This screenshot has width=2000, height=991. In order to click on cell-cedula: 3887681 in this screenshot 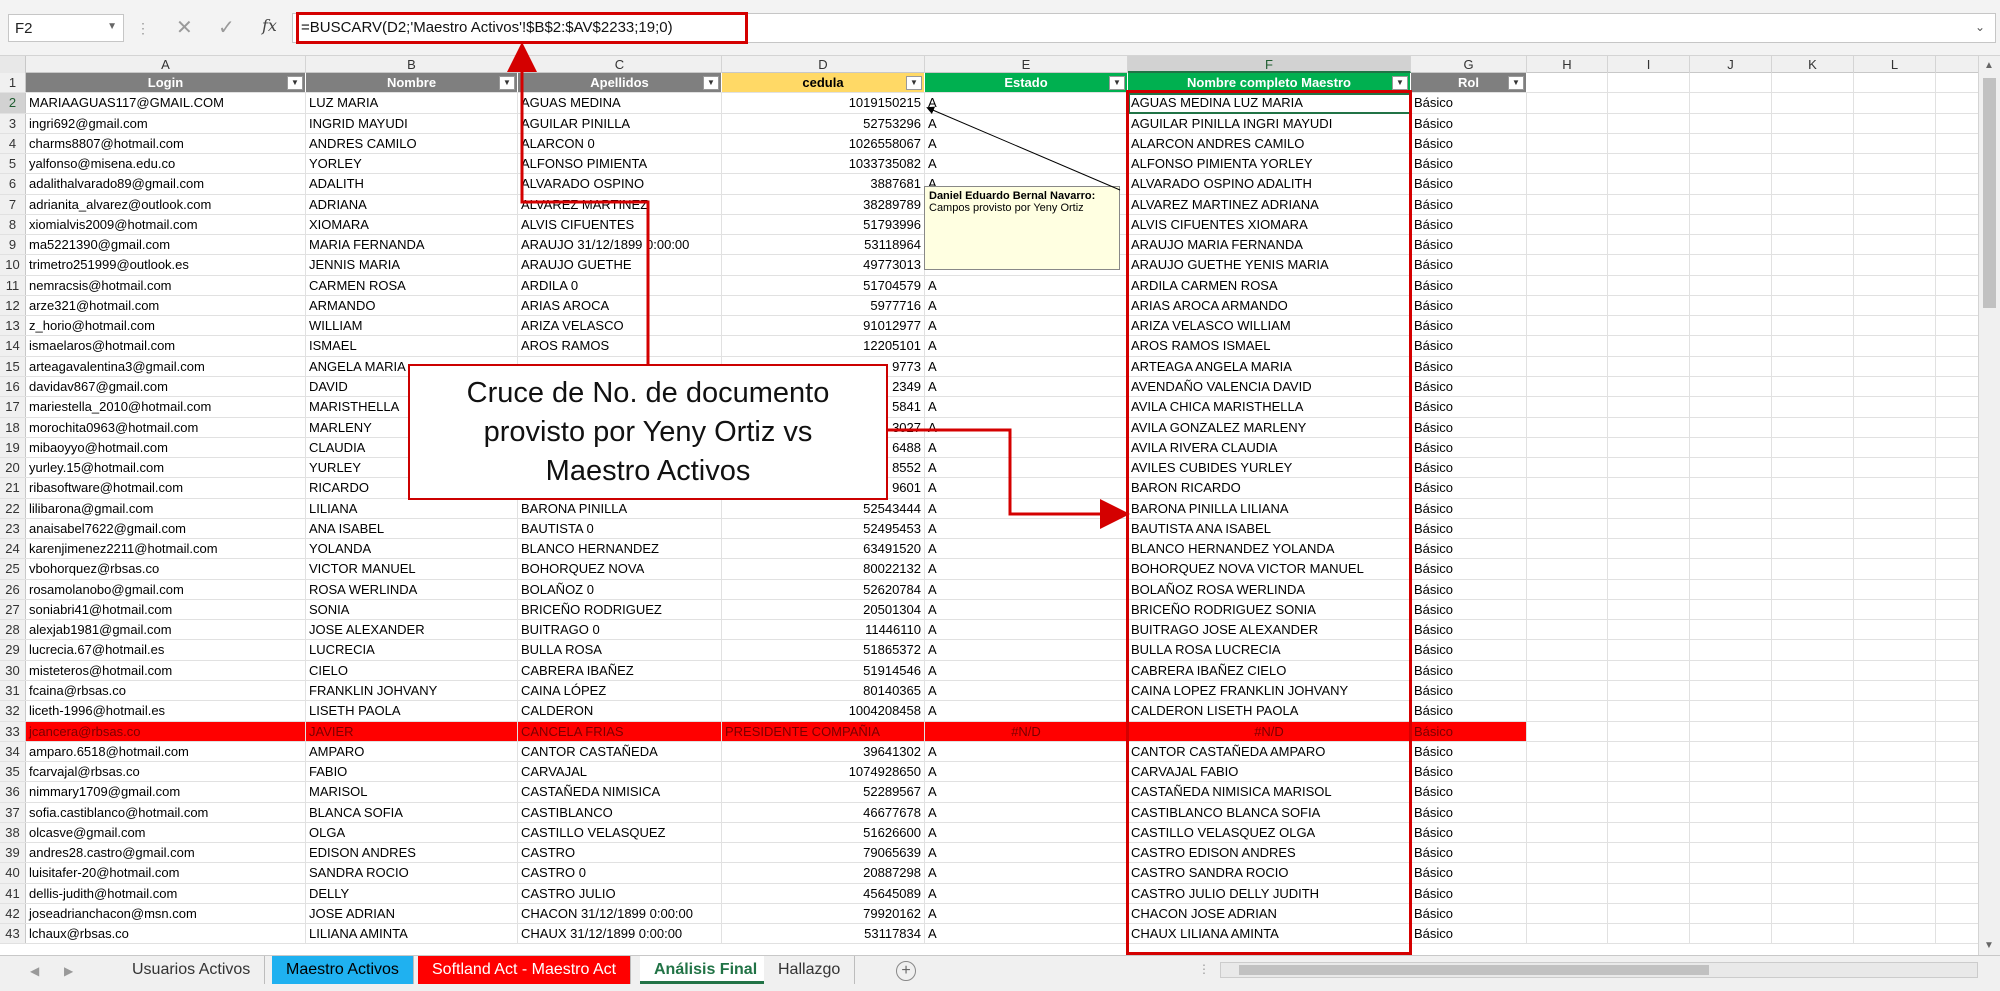, I will do `click(823, 184)`.